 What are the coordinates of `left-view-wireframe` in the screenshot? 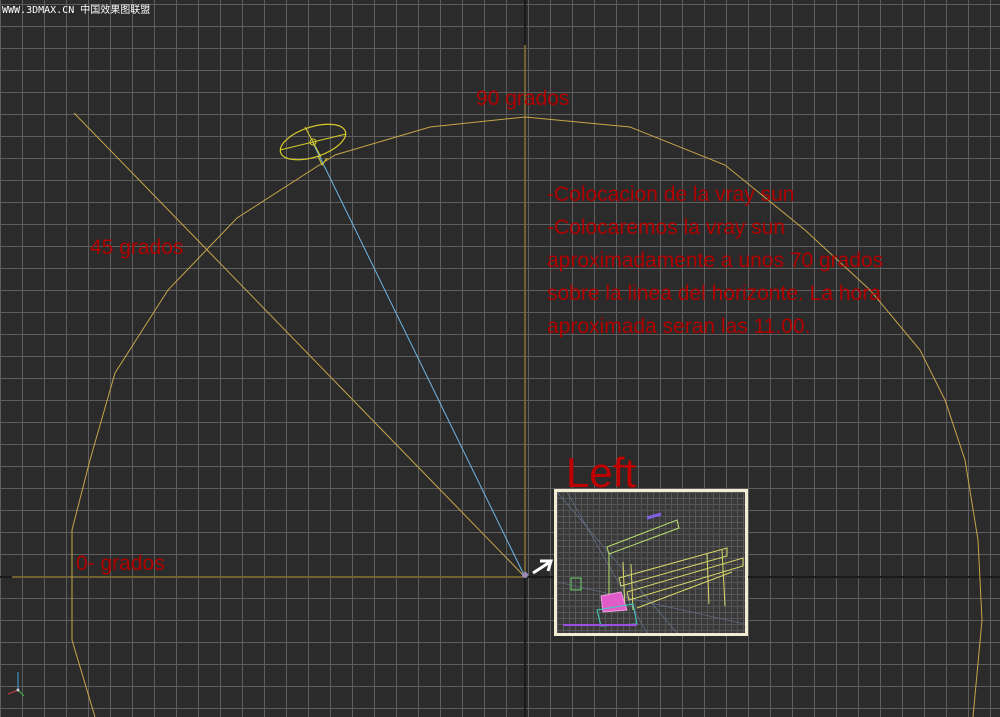 It's located at (651, 562).